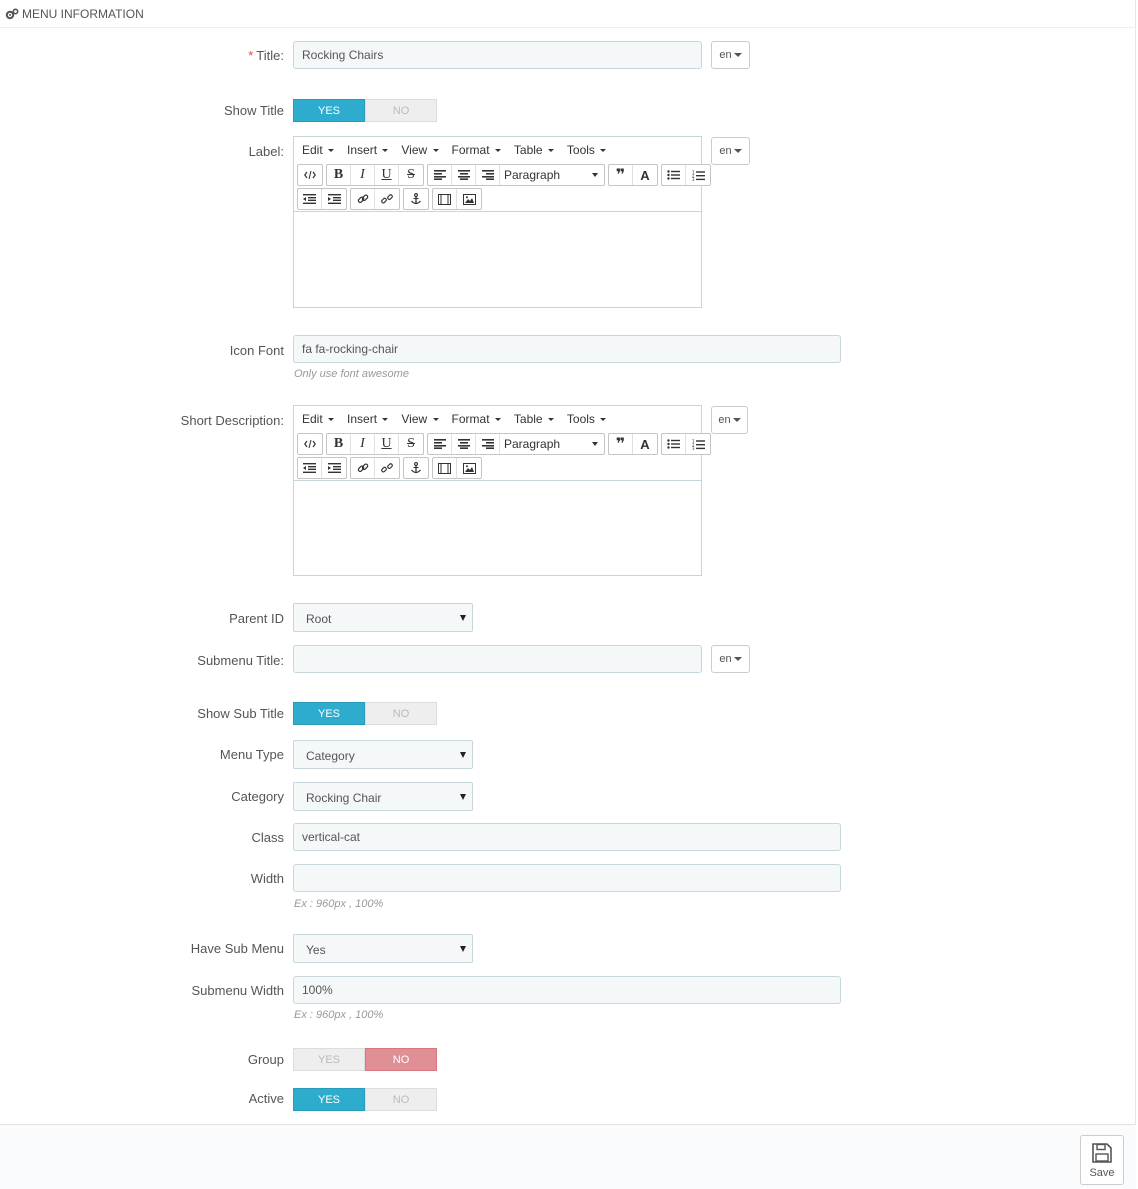  Describe the element at coordinates (240, 660) in the screenshot. I see `submenu-title-label: Submenu Title:` at that location.